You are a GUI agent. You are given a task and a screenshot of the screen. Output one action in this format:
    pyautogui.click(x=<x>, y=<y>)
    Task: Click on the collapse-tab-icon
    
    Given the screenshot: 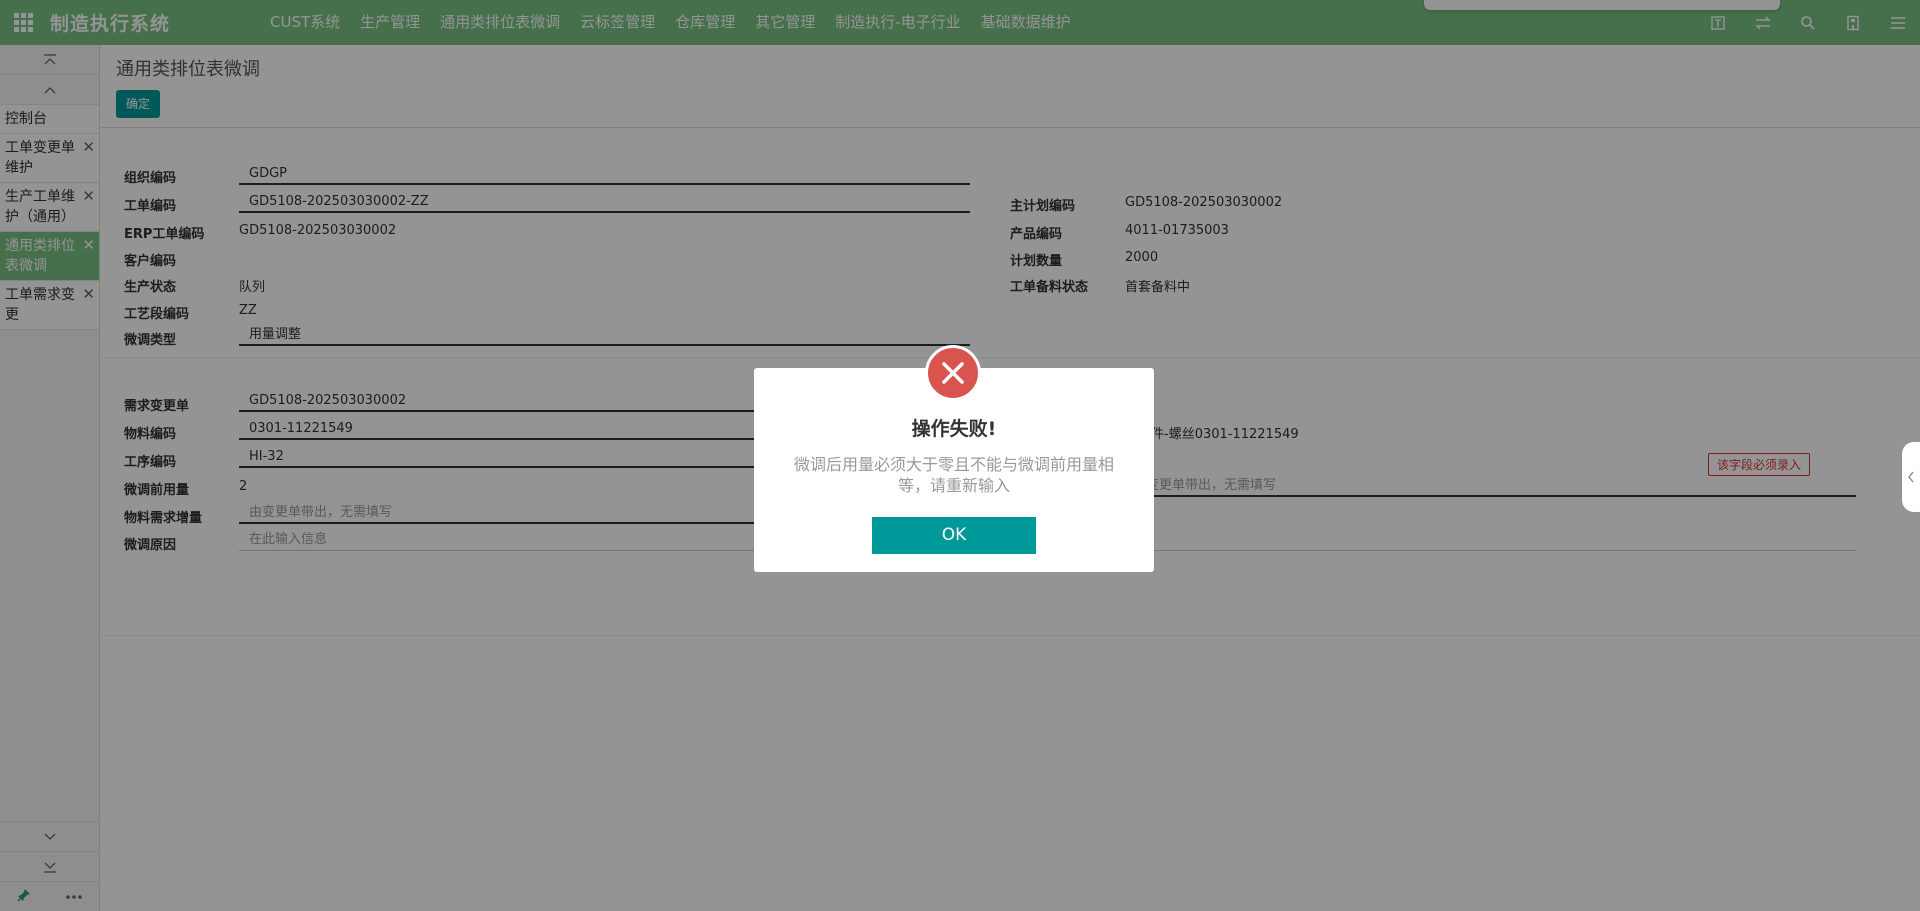 What is the action you would take?
    pyautogui.click(x=1911, y=477)
    